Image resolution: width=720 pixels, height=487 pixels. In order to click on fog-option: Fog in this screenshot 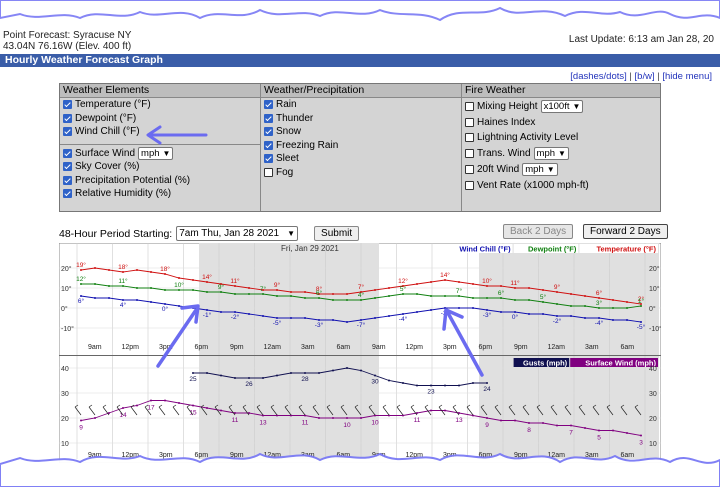, I will do `click(361, 173)`.